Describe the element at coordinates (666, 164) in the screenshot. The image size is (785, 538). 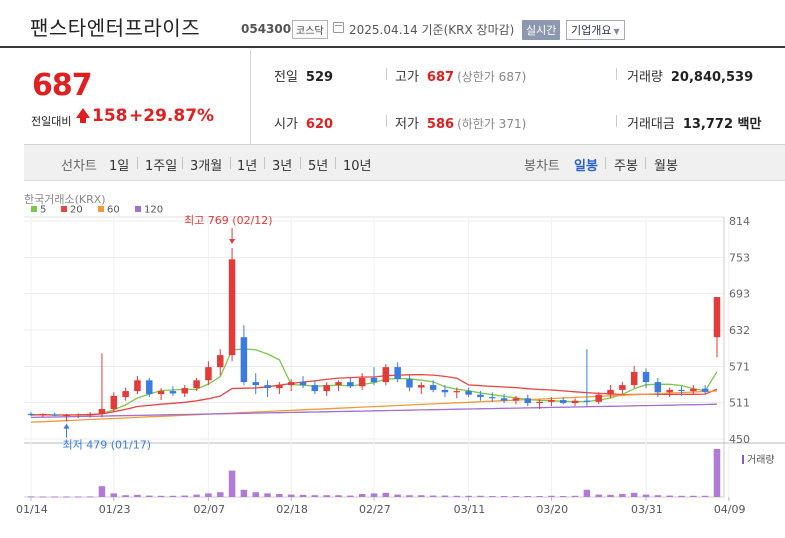
I see `candle-monthly: 월봉` at that location.